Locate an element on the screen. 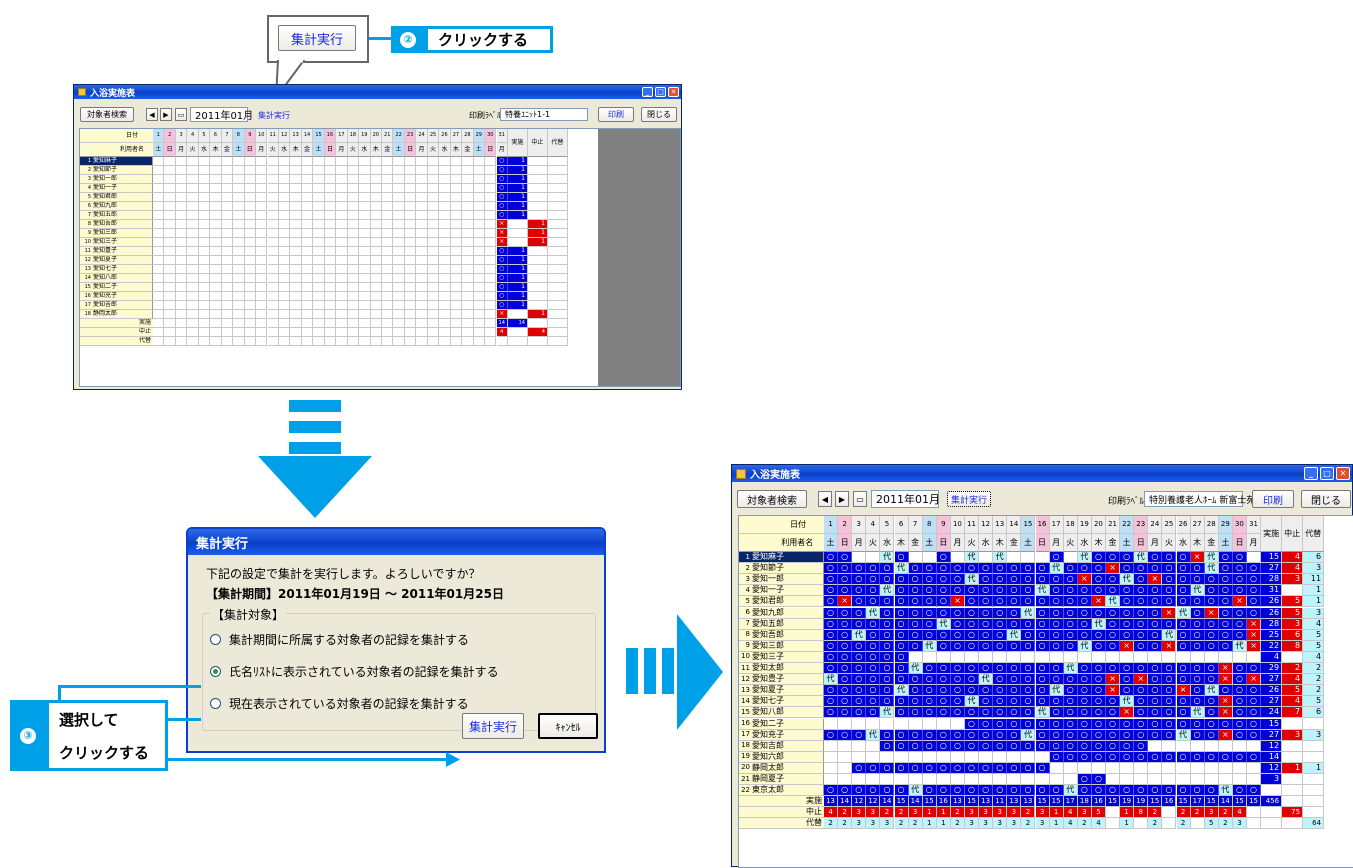  summary-cell: 13 is located at coordinates (1014, 802).